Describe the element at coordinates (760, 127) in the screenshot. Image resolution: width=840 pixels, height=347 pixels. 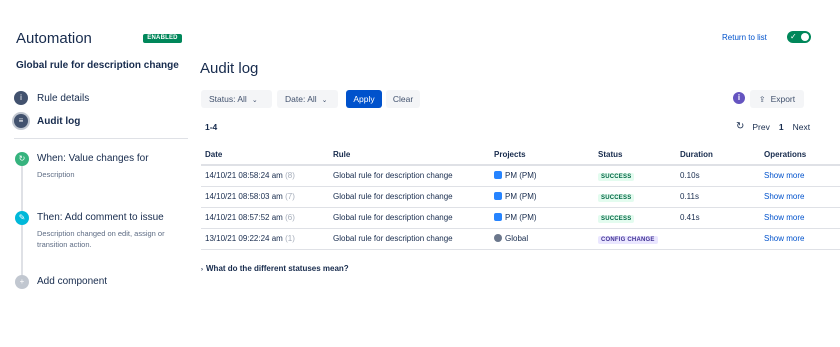
I see `prev-page-button: Prev` at that location.